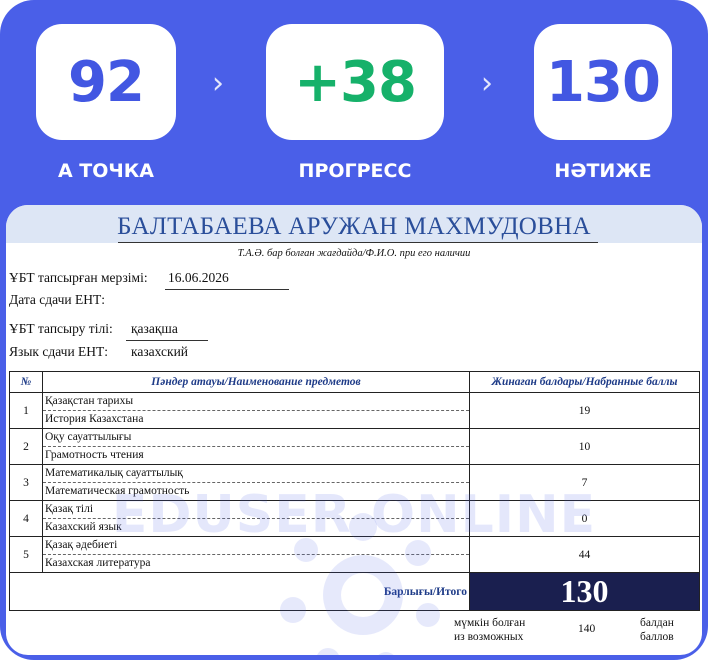  What do you see at coordinates (61, 328) in the screenshot?
I see `exam-lang-label-kz: ҰБТ тапсыру тілі:` at bounding box center [61, 328].